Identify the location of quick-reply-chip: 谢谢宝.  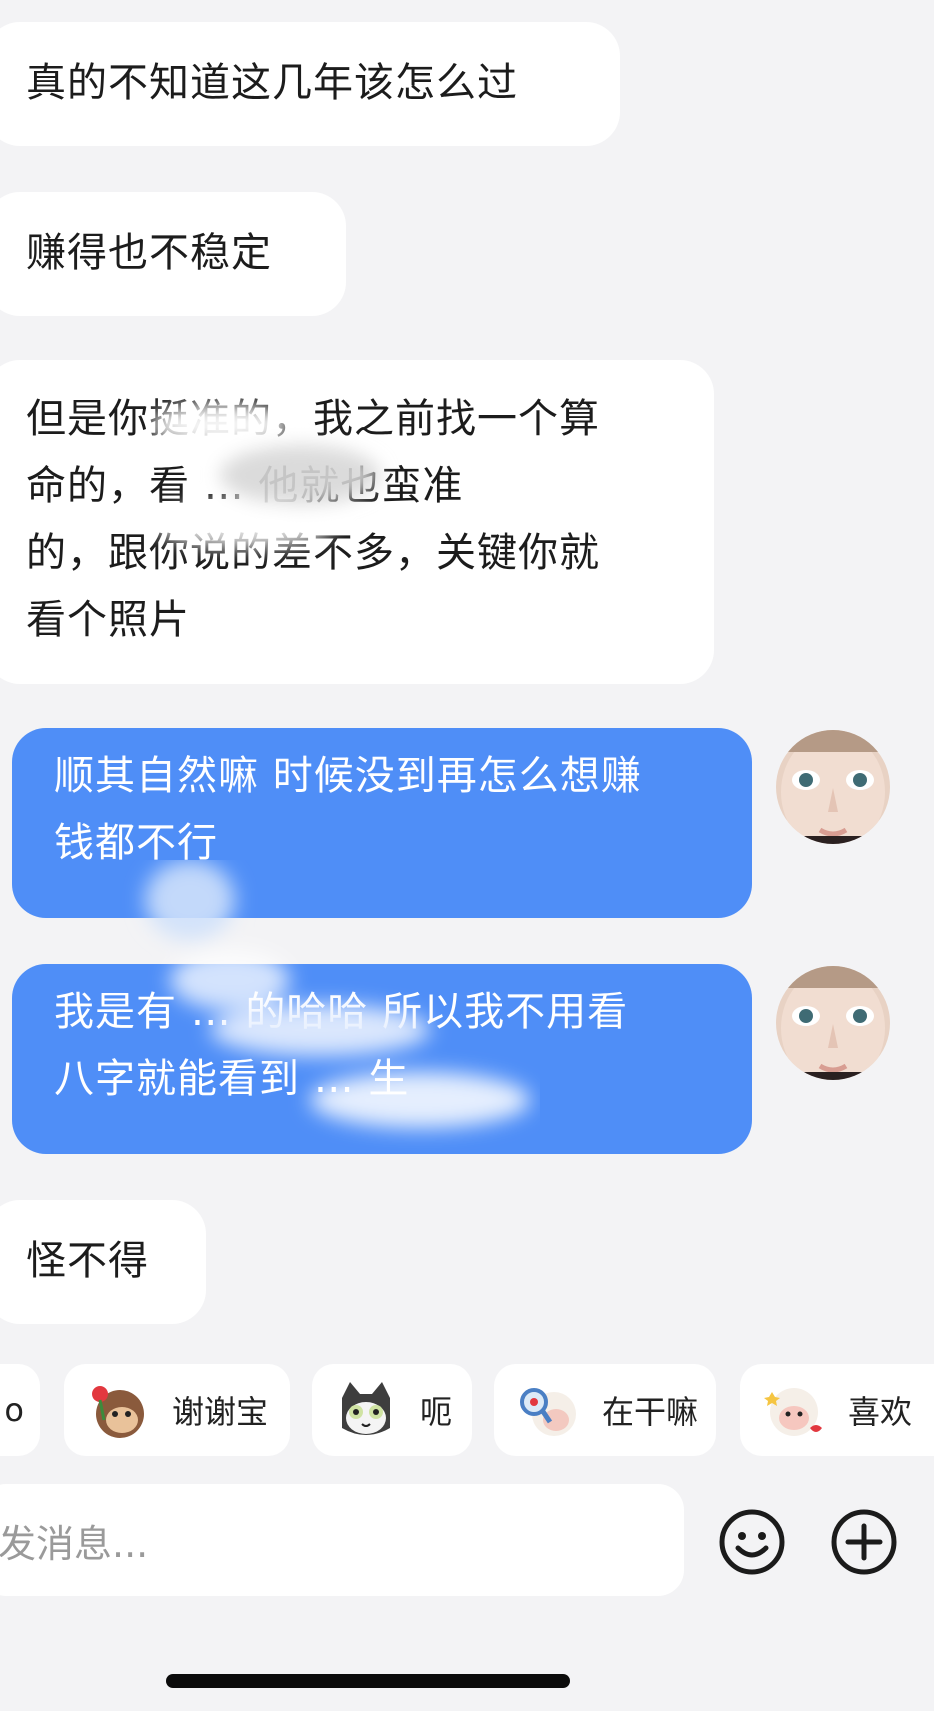
(177, 1410).